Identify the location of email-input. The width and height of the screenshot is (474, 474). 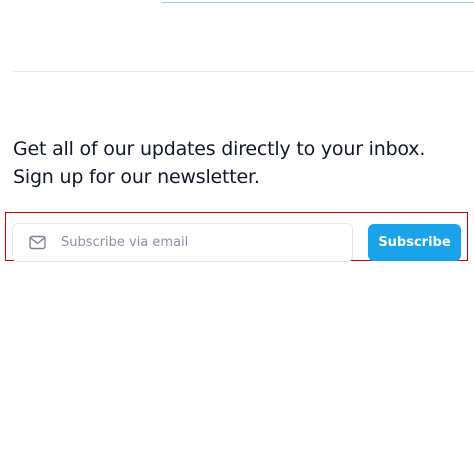
(203, 242).